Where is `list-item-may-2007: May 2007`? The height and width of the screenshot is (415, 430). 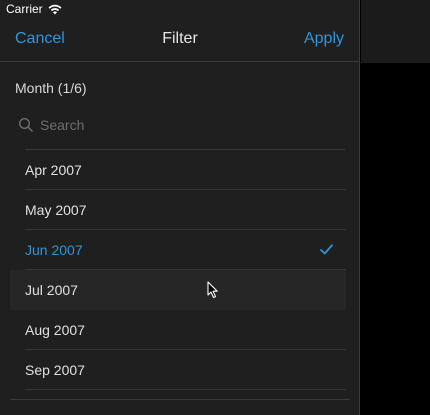 list-item-may-2007: May 2007 is located at coordinates (178, 210).